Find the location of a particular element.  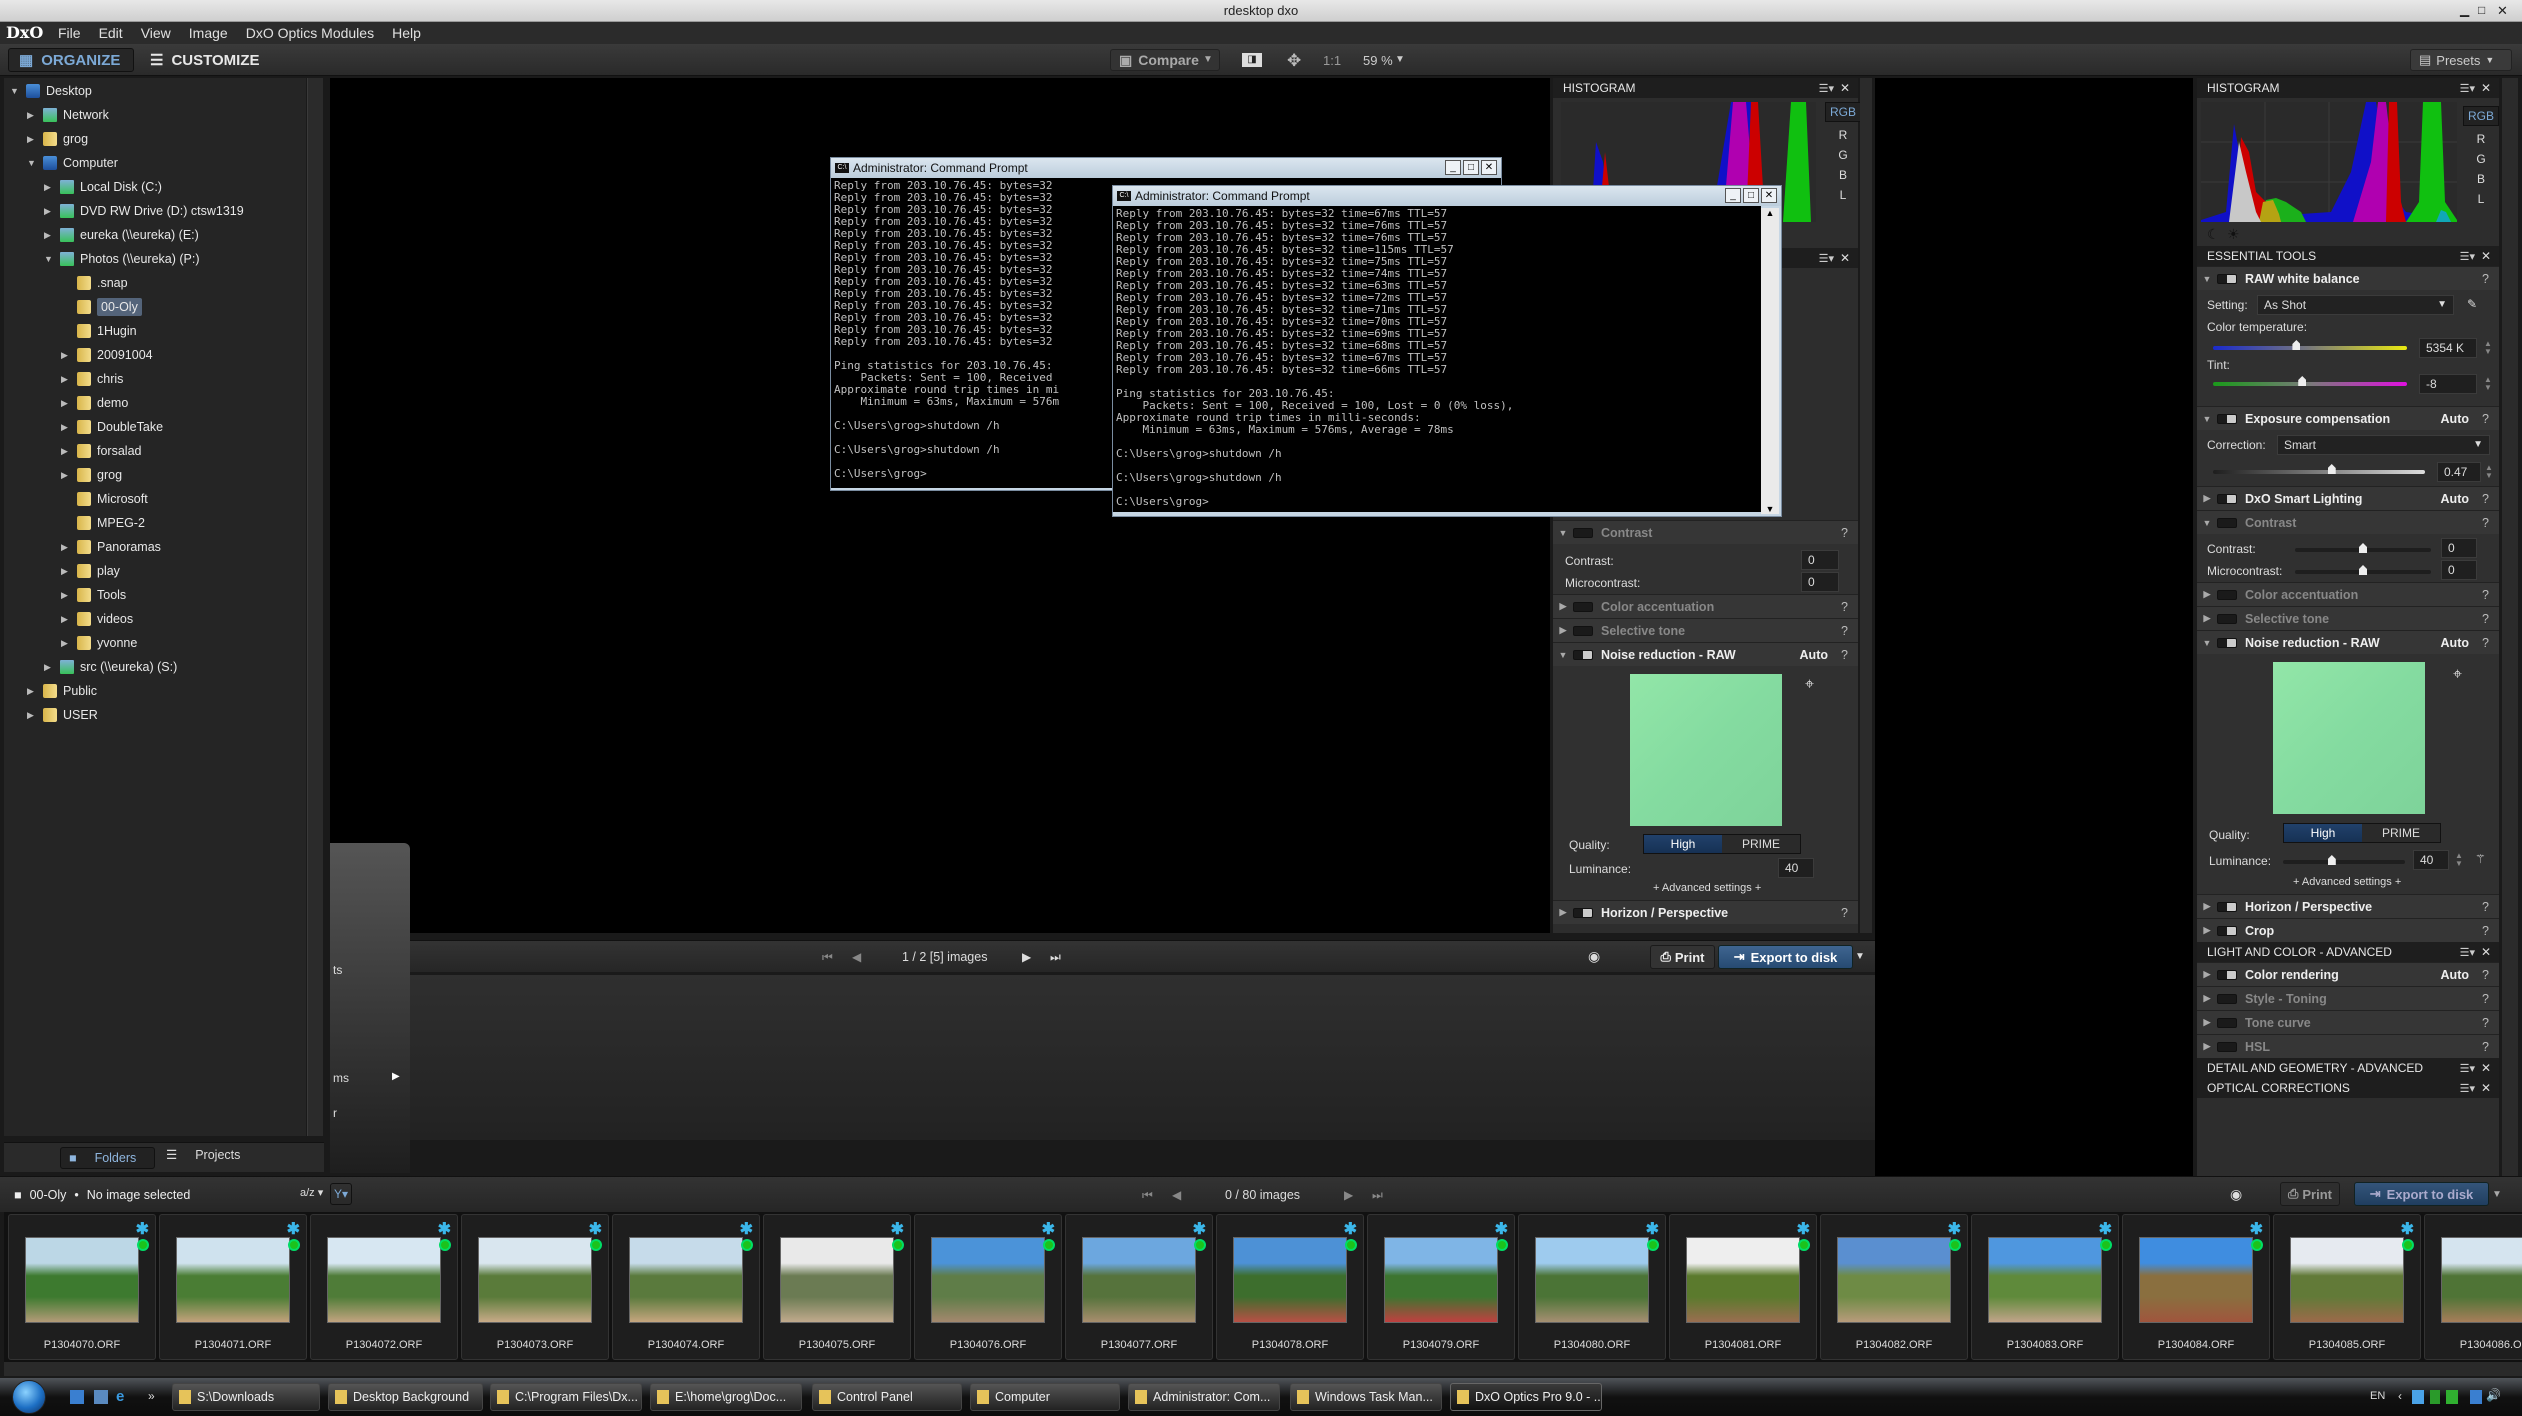

print-button: ⎙ Print is located at coordinates (1682, 957).